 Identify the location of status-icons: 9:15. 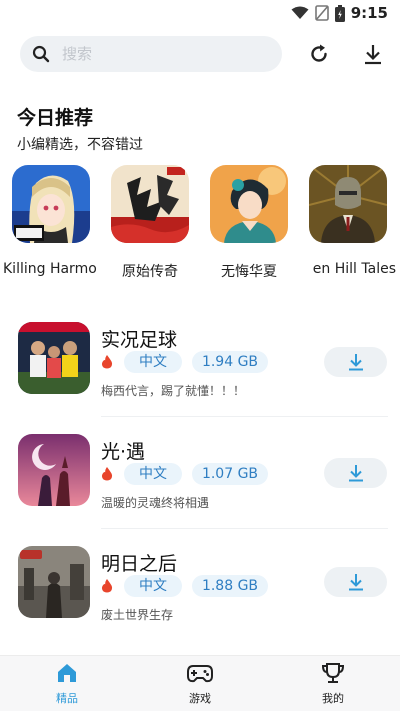
(339, 13).